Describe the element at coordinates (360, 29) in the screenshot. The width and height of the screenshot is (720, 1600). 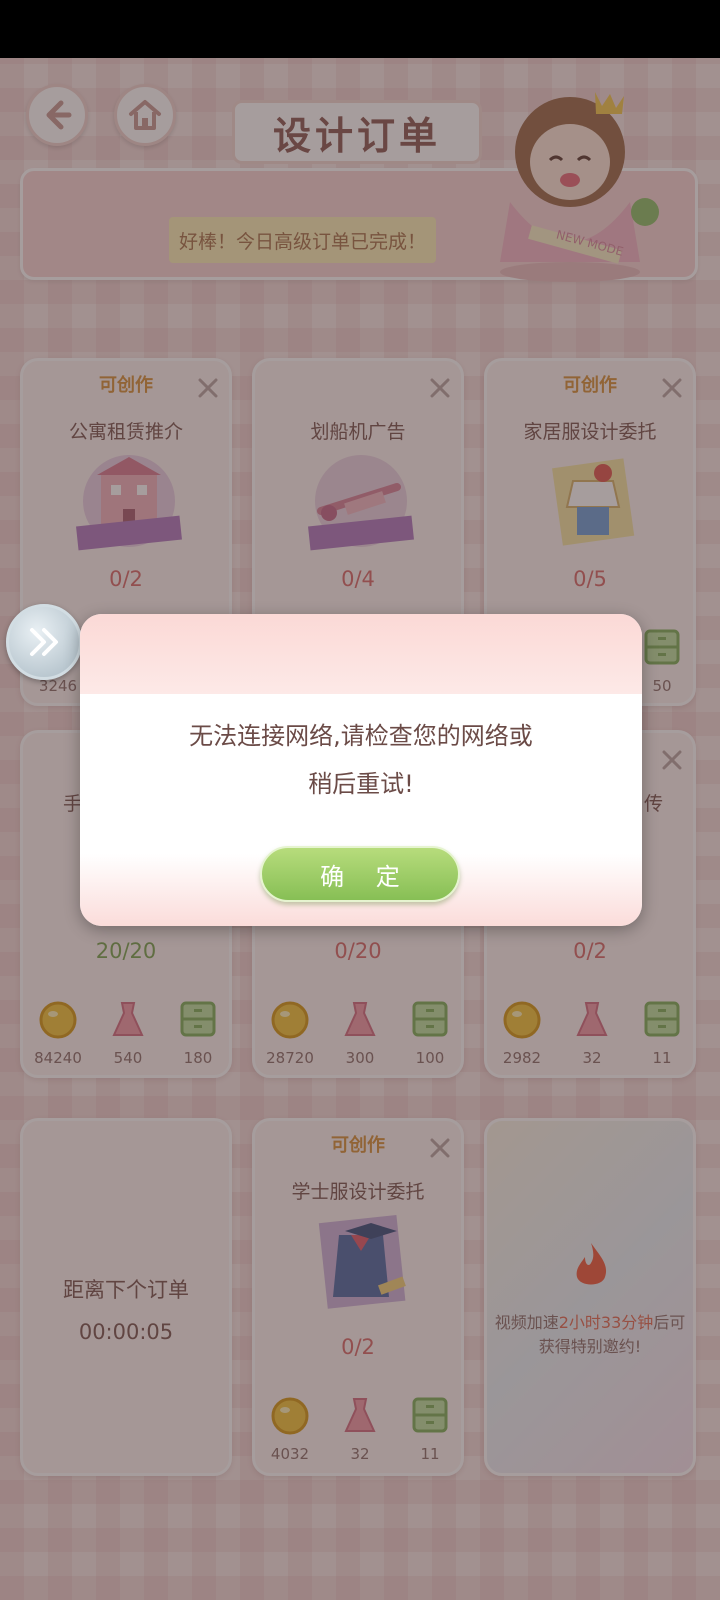
I see `status-bar` at that location.